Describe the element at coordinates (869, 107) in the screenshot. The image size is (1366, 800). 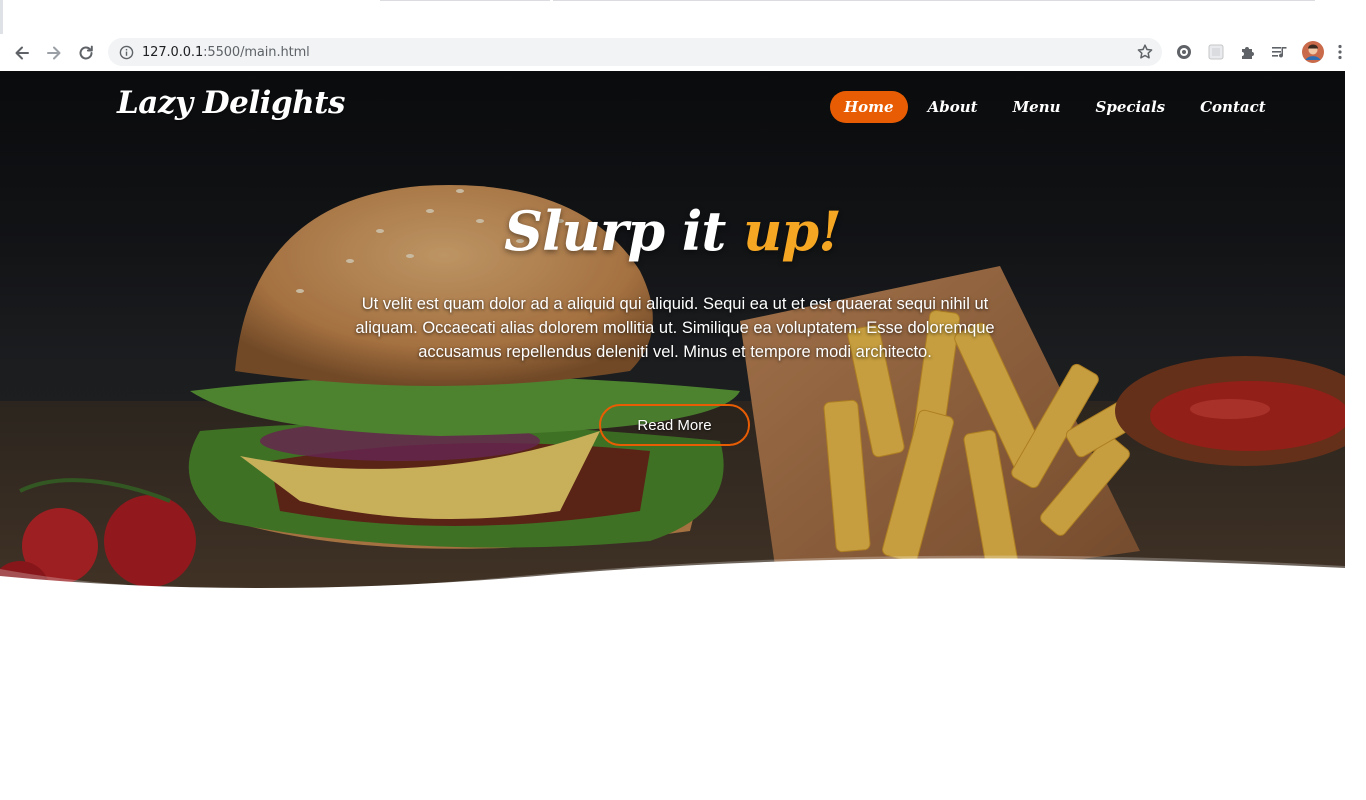
I see `nav-home: Home` at that location.